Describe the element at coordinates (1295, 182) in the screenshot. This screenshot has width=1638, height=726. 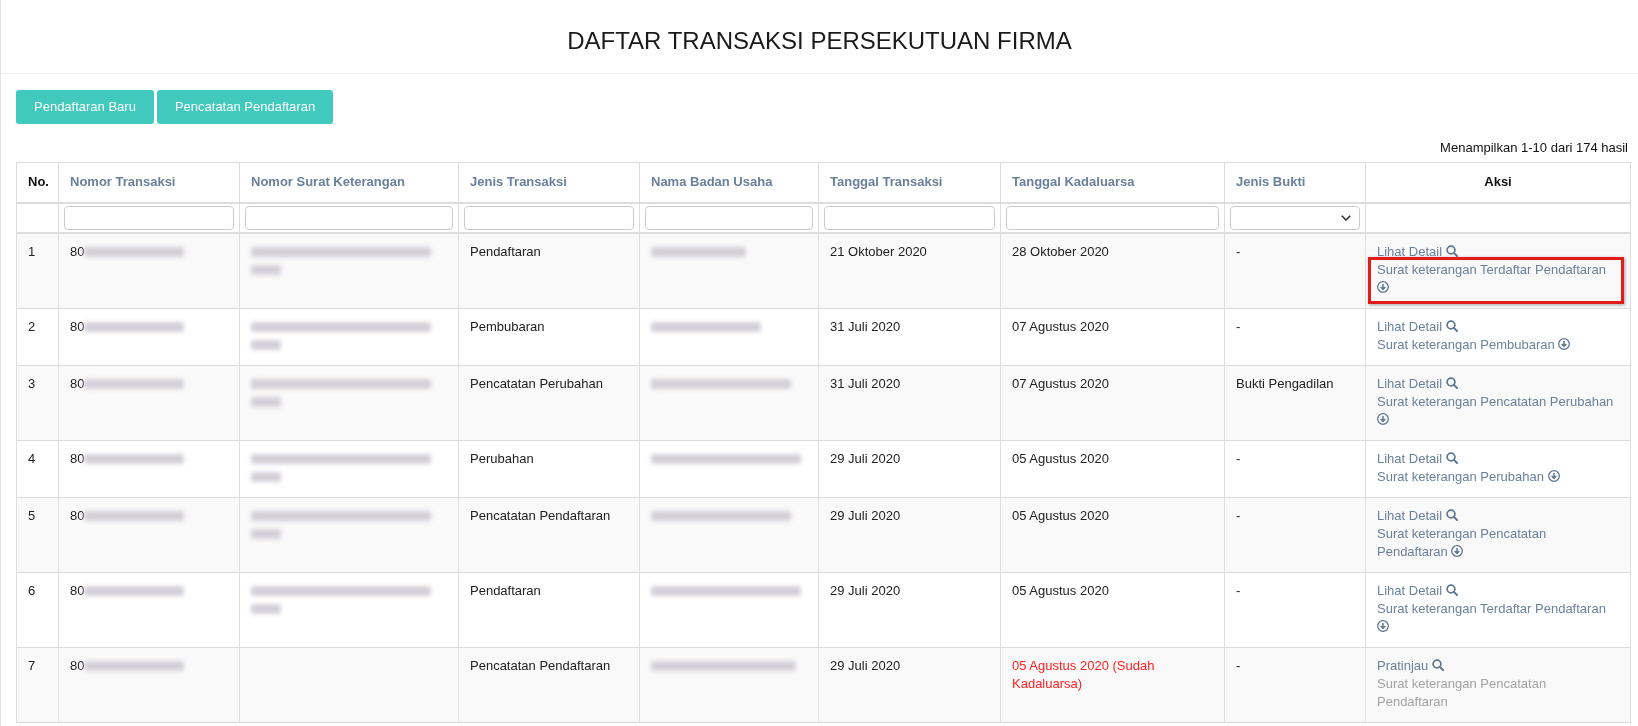
I see `column-header: Jenis Bukti` at that location.